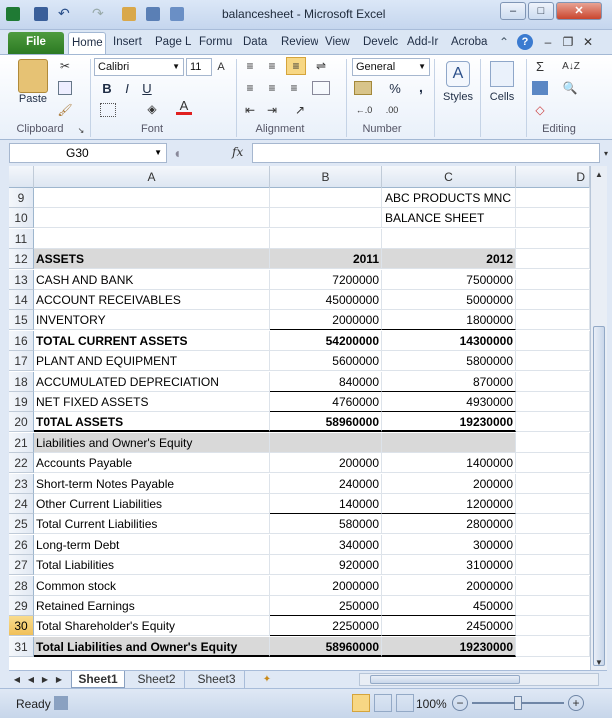 This screenshot has height=718, width=612. What do you see at coordinates (199, 67) in the screenshot?
I see `font-size-combo: 11` at bounding box center [199, 67].